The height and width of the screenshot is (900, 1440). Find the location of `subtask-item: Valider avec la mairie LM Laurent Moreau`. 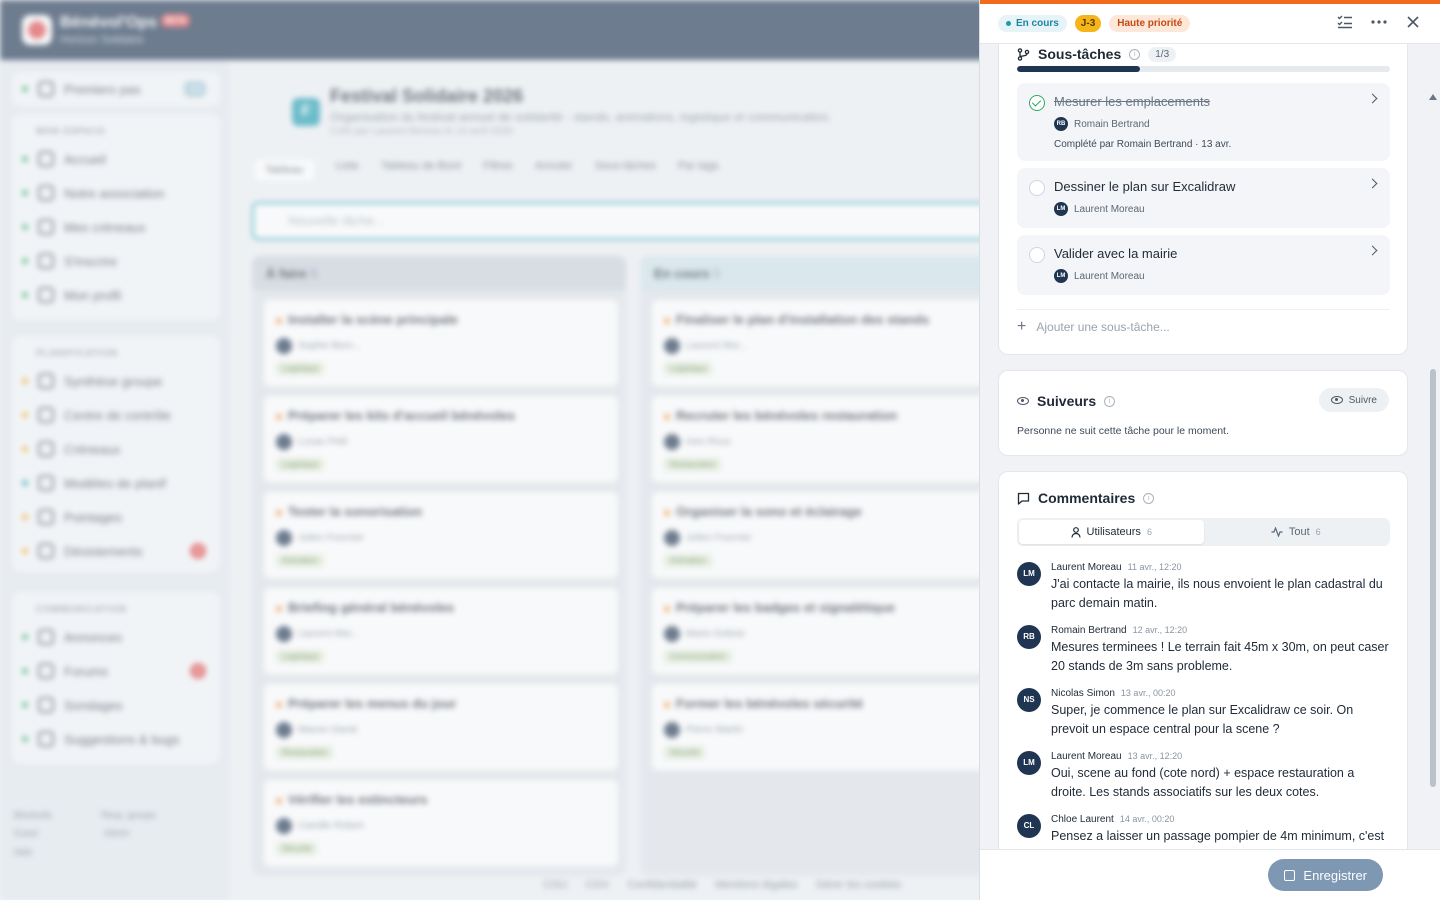

subtask-item: Valider avec la mairie LM Laurent Moreau is located at coordinates (1203, 265).